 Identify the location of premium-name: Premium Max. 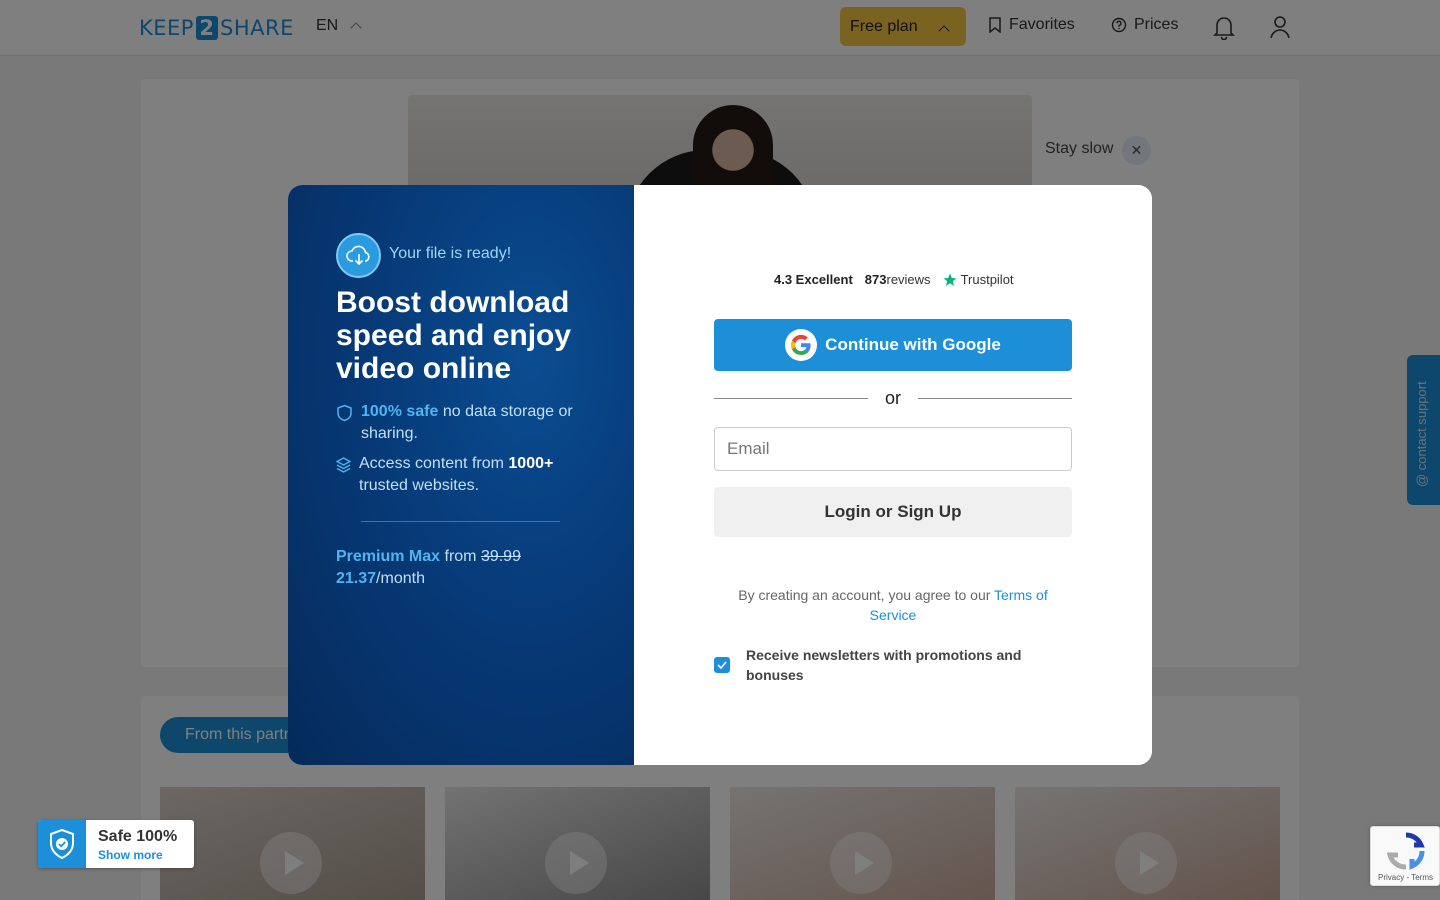
(388, 556).